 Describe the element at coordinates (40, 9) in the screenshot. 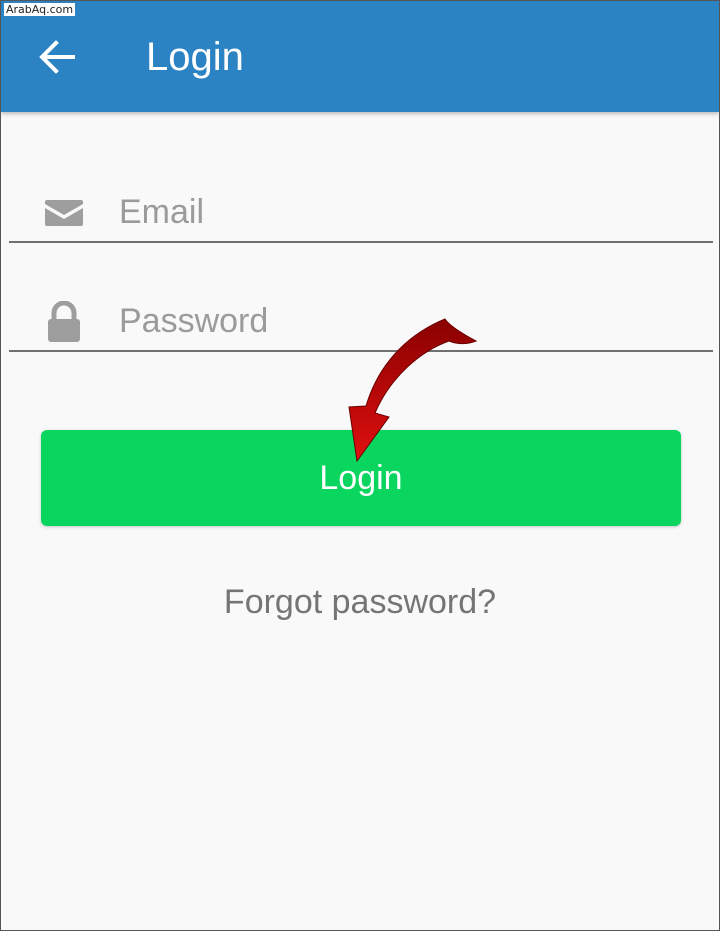

I see `watermark: ArabAq.com` at that location.